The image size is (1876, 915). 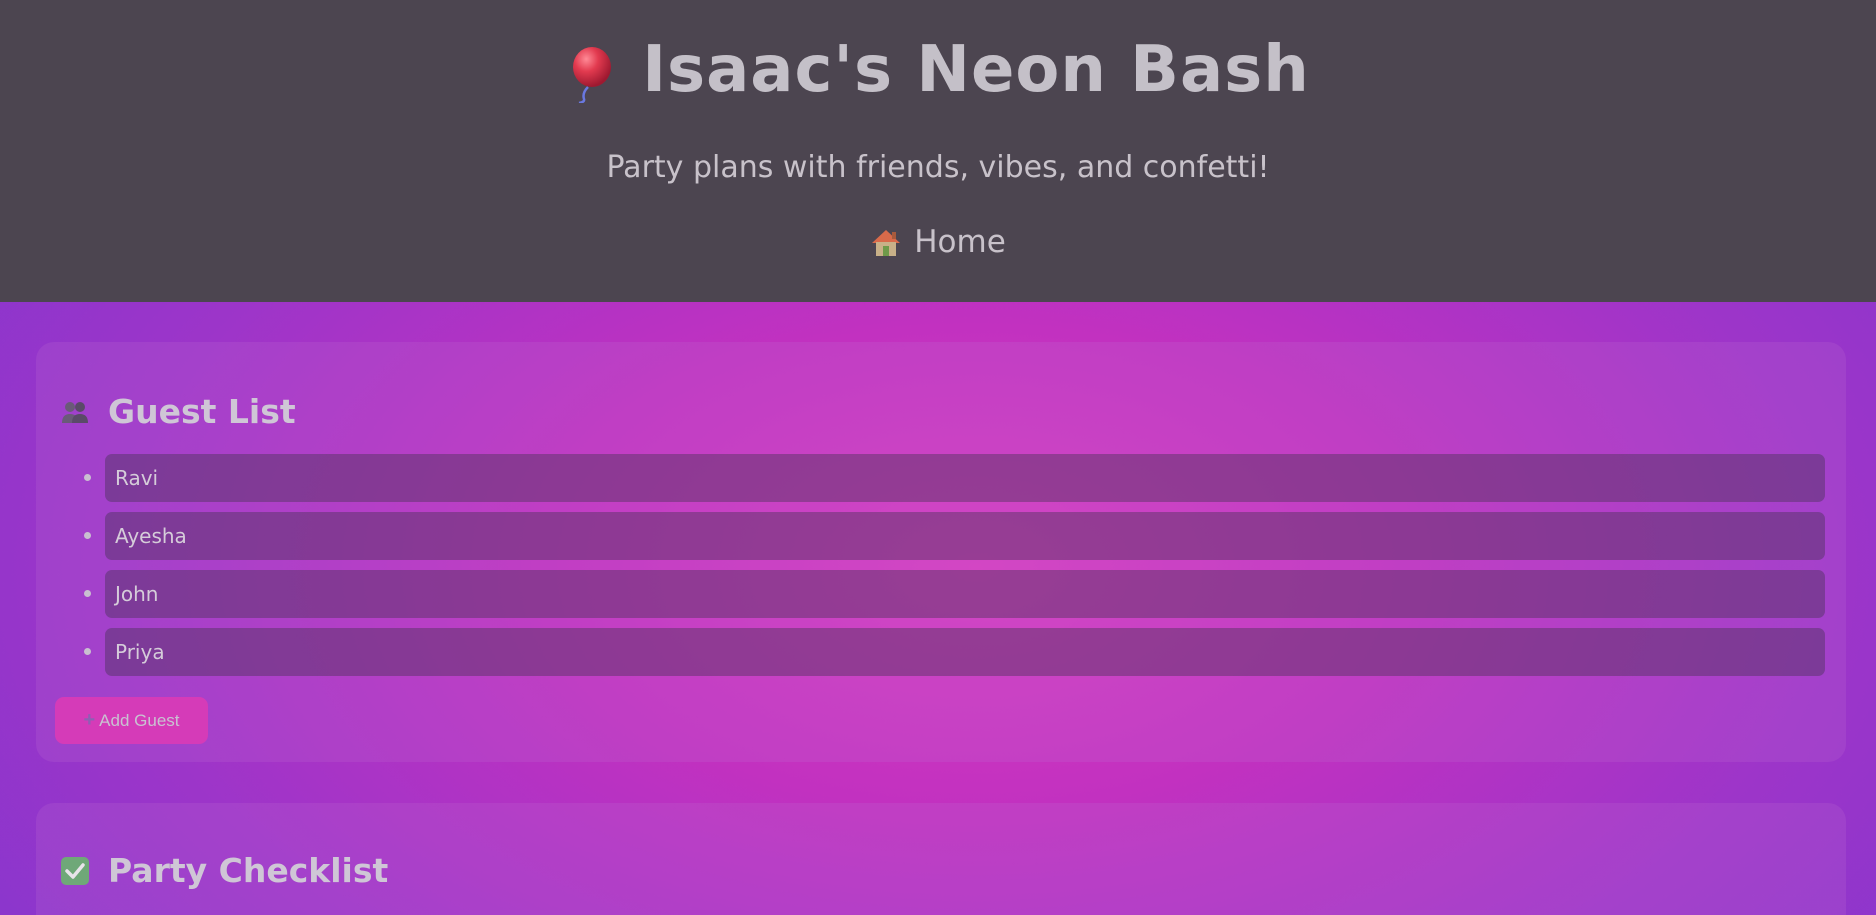 I want to click on add-guest-label: Add Guest, so click(x=139, y=720).